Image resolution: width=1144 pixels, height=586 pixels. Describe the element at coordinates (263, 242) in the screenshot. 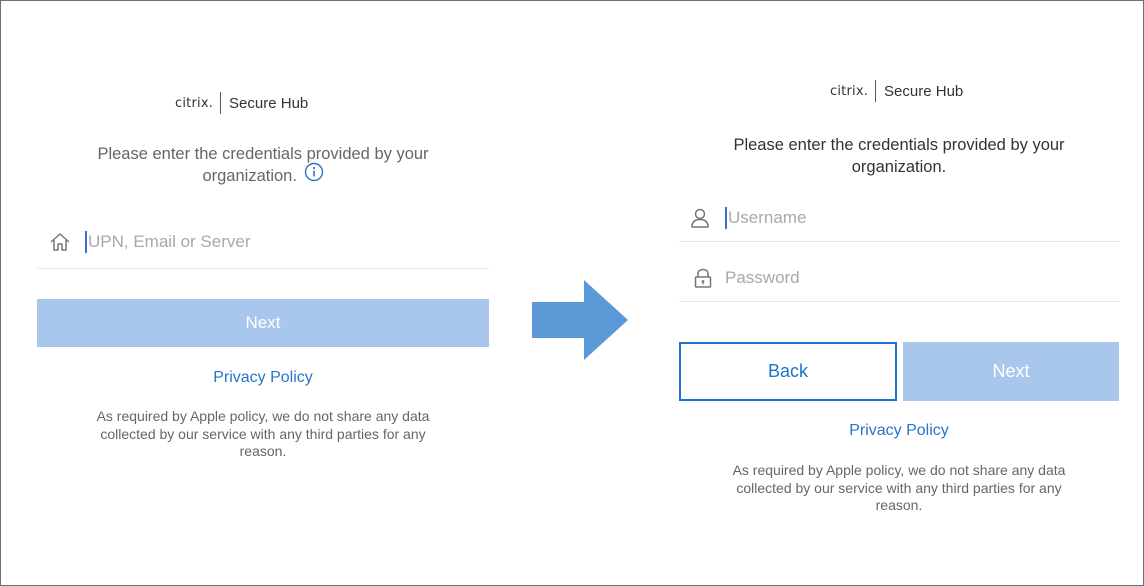

I see `server-field: UPN, Email or Server` at that location.